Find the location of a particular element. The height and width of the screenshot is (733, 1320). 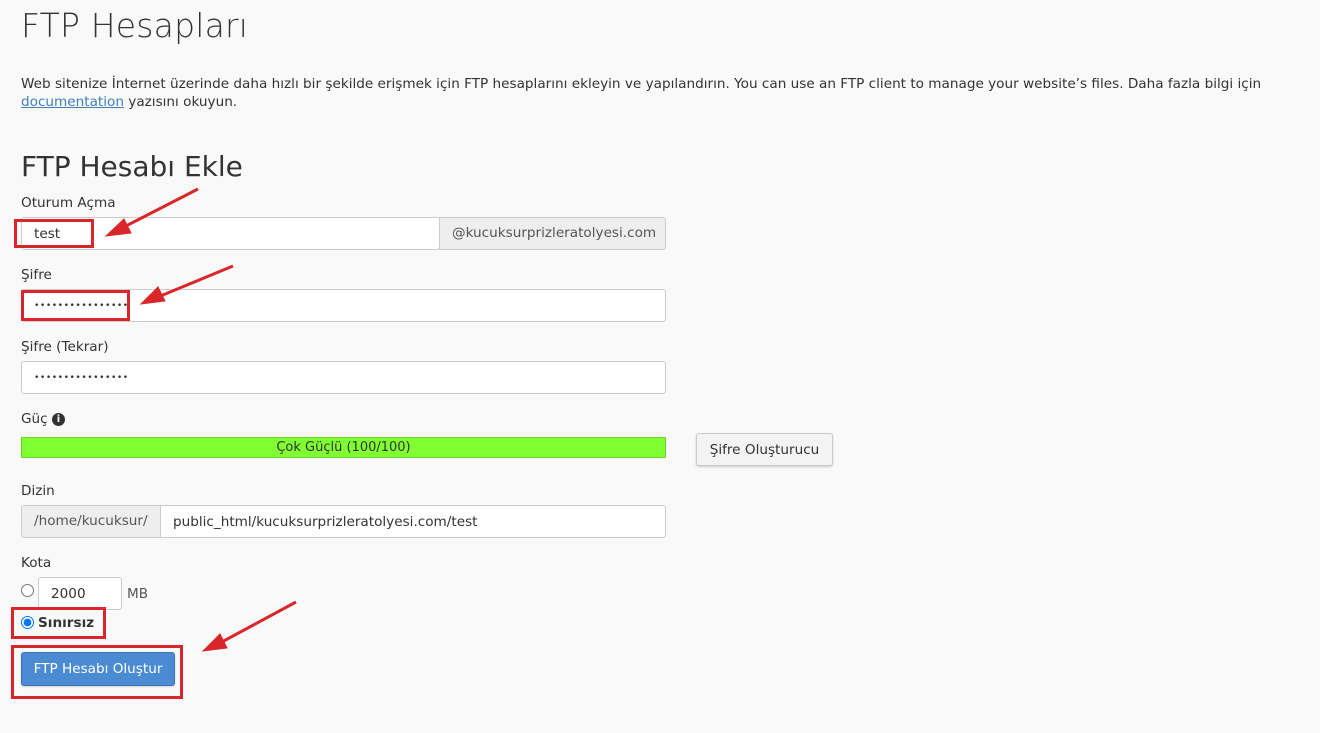

arrow-password-head is located at coordinates (152, 295).